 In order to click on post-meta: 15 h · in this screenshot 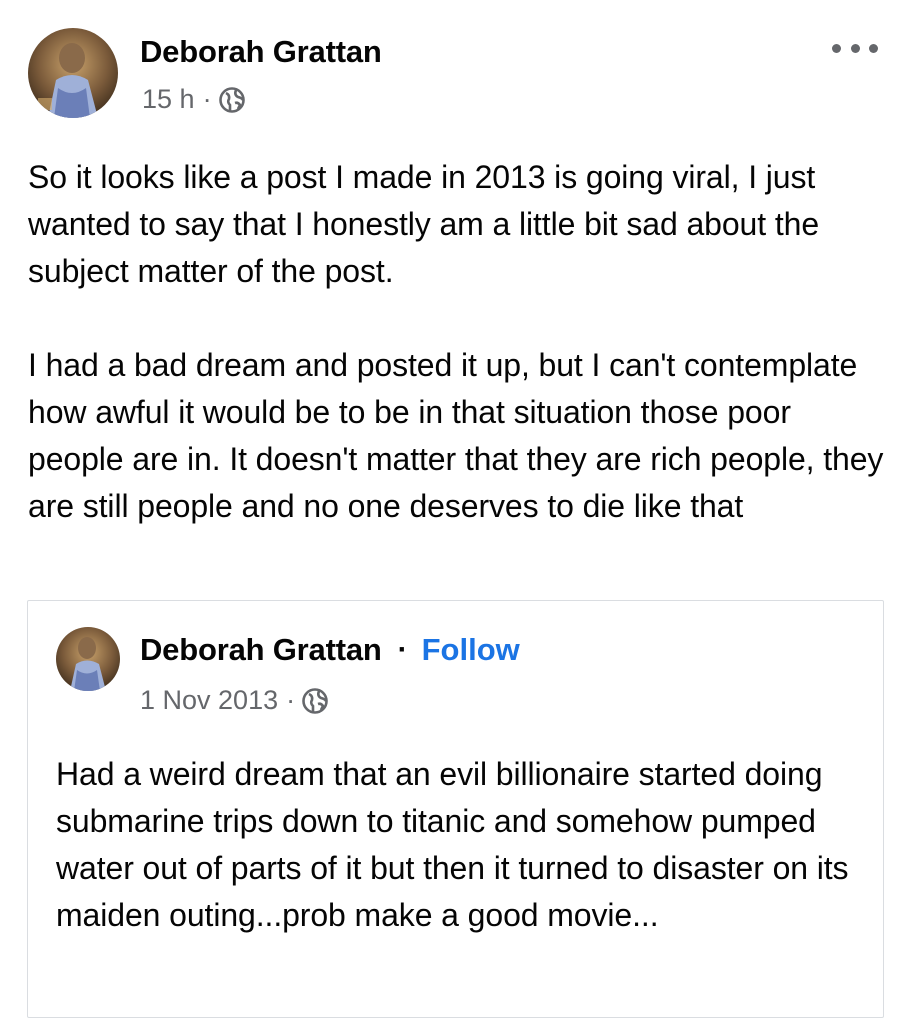, I will do `click(194, 99)`.